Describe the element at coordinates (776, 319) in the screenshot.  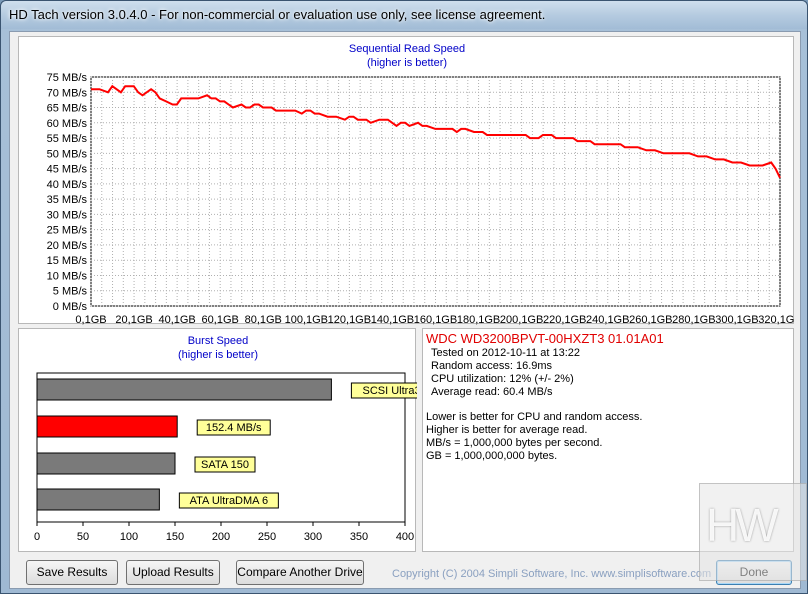
I see `x-tick-label: 320,1GB` at that location.